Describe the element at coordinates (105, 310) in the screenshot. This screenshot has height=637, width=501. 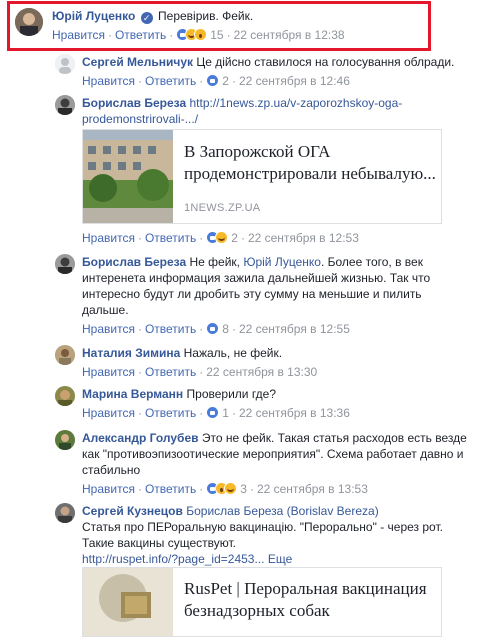
I see `comment-text: дальше.` at that location.